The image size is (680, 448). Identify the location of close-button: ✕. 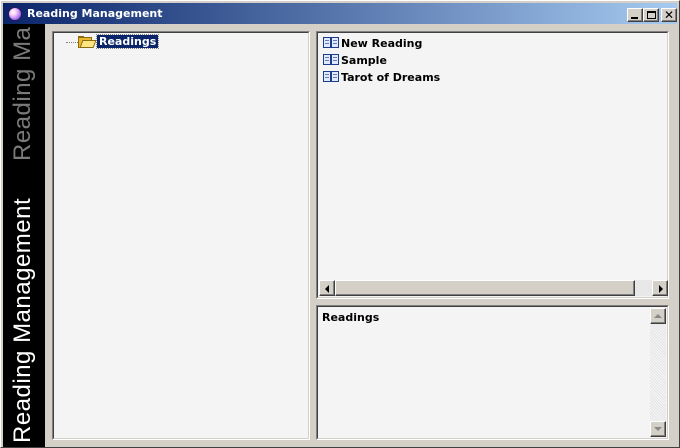
(669, 15).